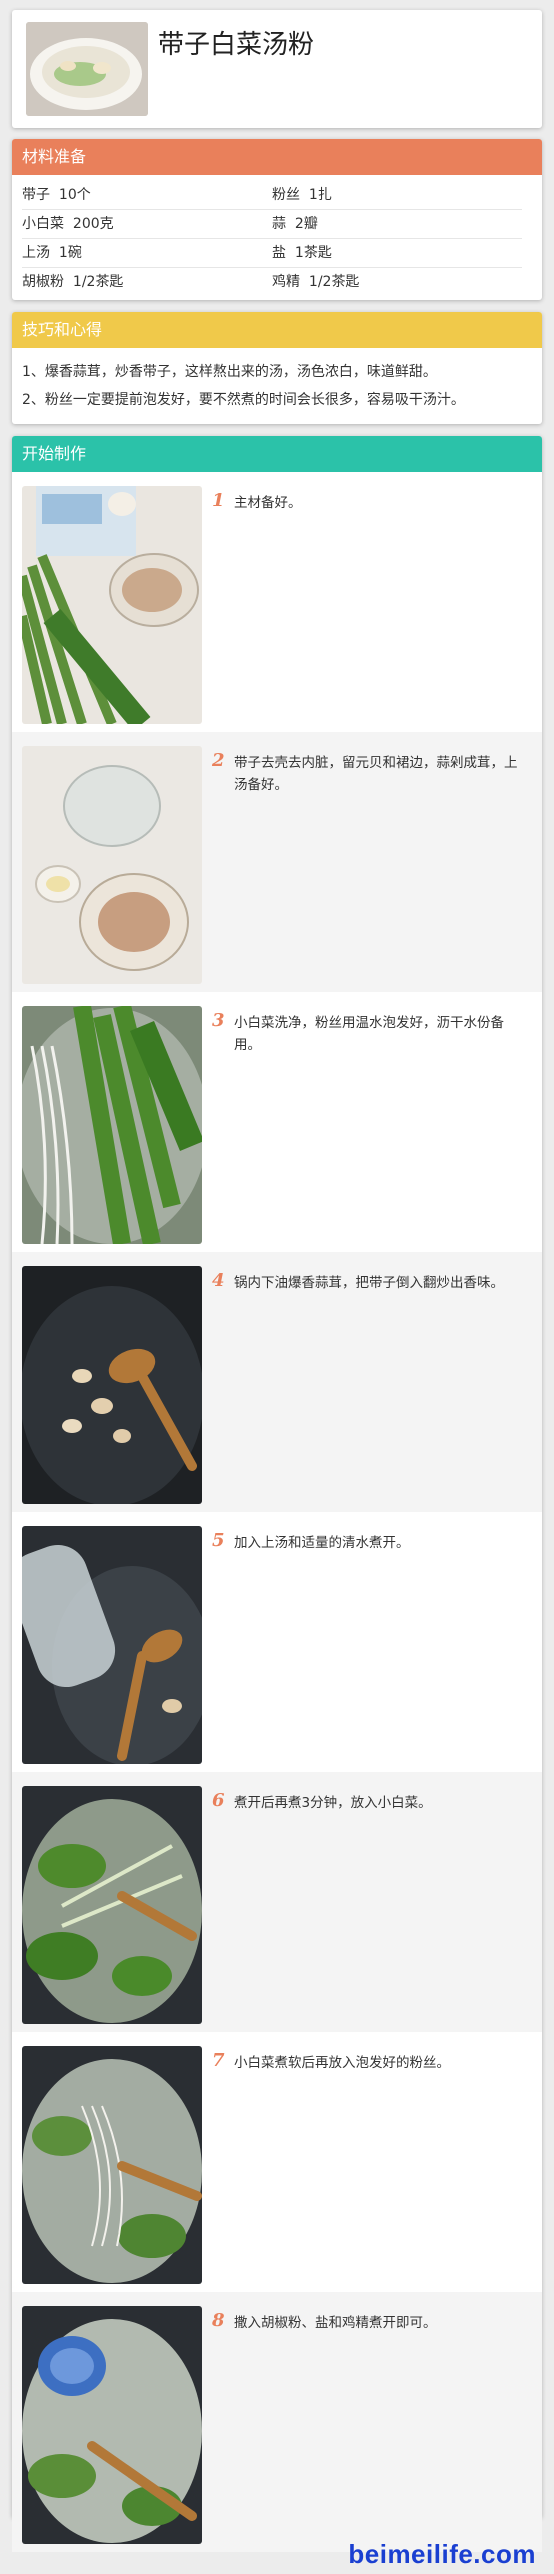 The image size is (554, 2574). What do you see at coordinates (218, 760) in the screenshot?
I see `step-number: 2` at bounding box center [218, 760].